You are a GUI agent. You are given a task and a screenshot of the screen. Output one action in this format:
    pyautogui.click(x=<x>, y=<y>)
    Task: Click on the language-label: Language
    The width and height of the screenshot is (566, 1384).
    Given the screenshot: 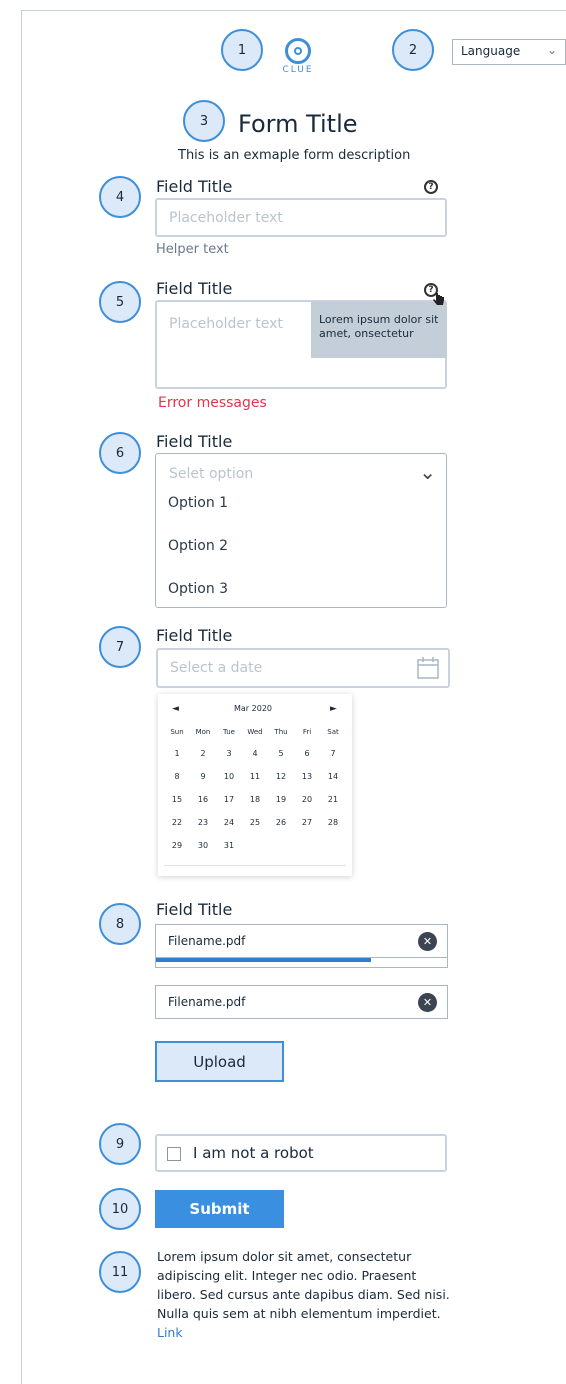 What is the action you would take?
    pyautogui.click(x=491, y=51)
    